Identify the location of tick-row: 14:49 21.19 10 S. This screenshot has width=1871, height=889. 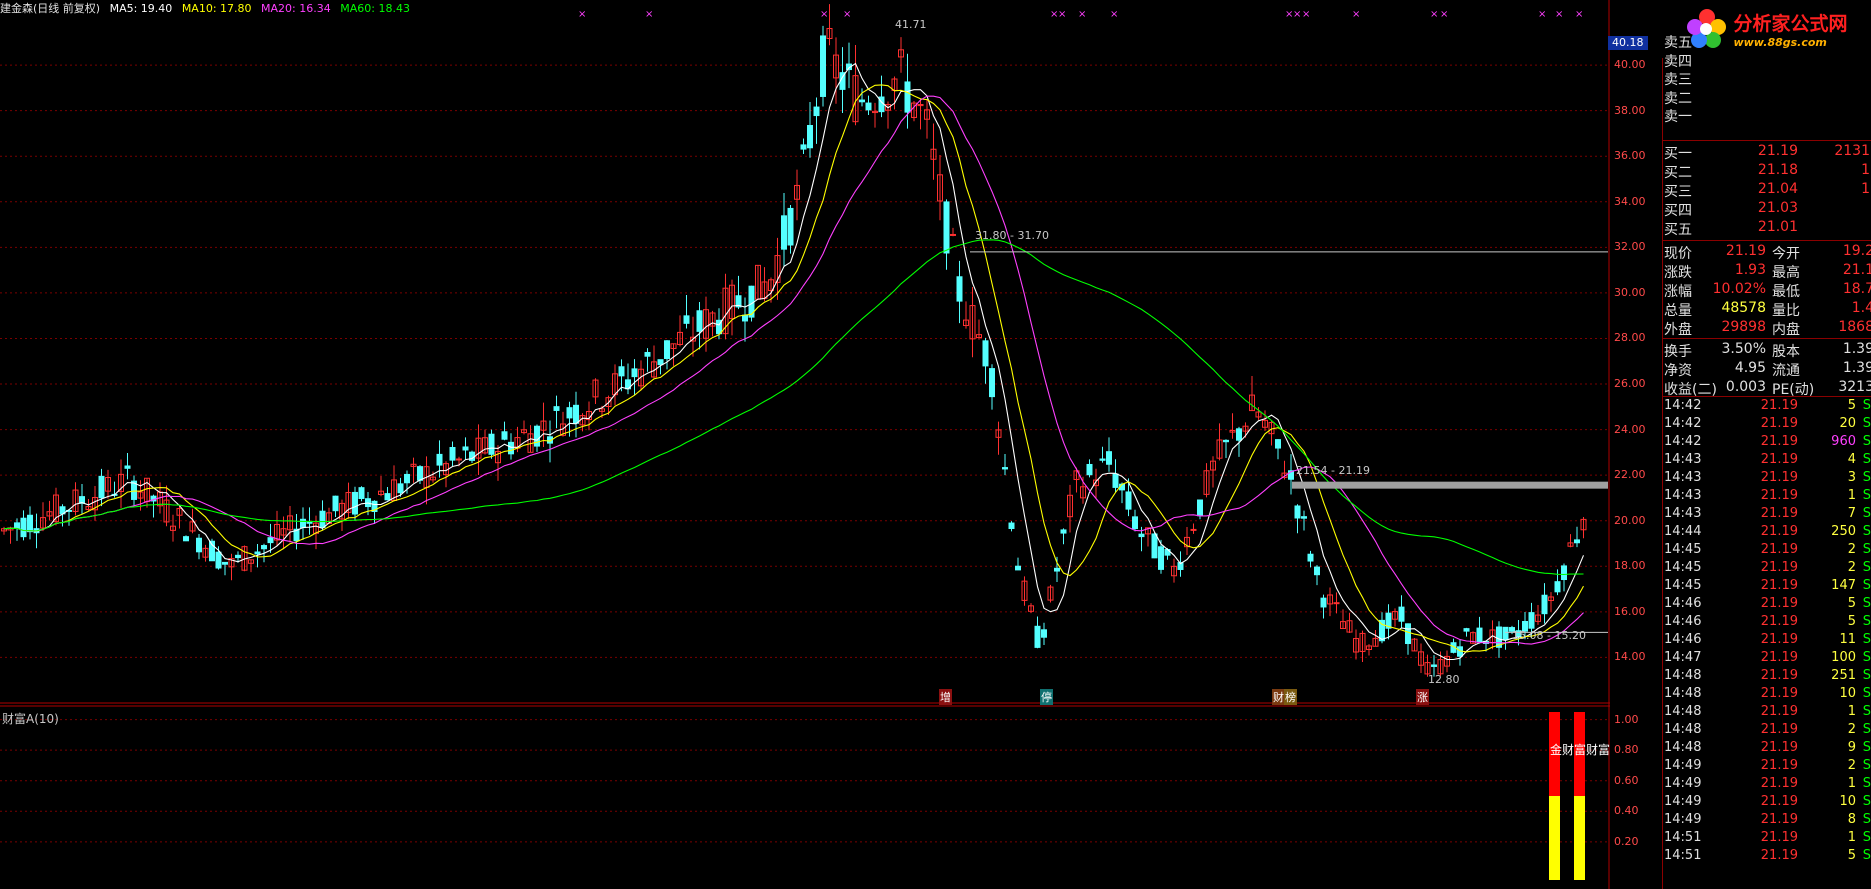
(1767, 803).